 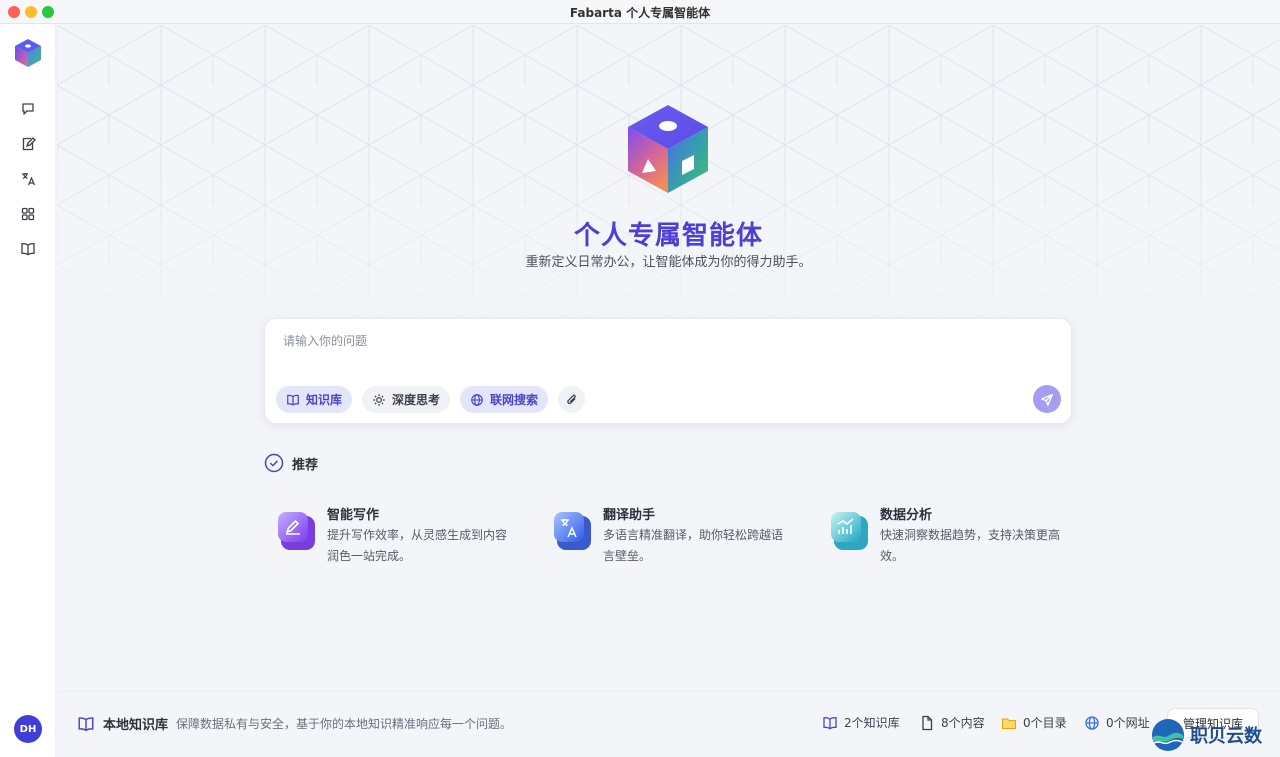 I want to click on check-badge-icon, so click(x=274, y=463).